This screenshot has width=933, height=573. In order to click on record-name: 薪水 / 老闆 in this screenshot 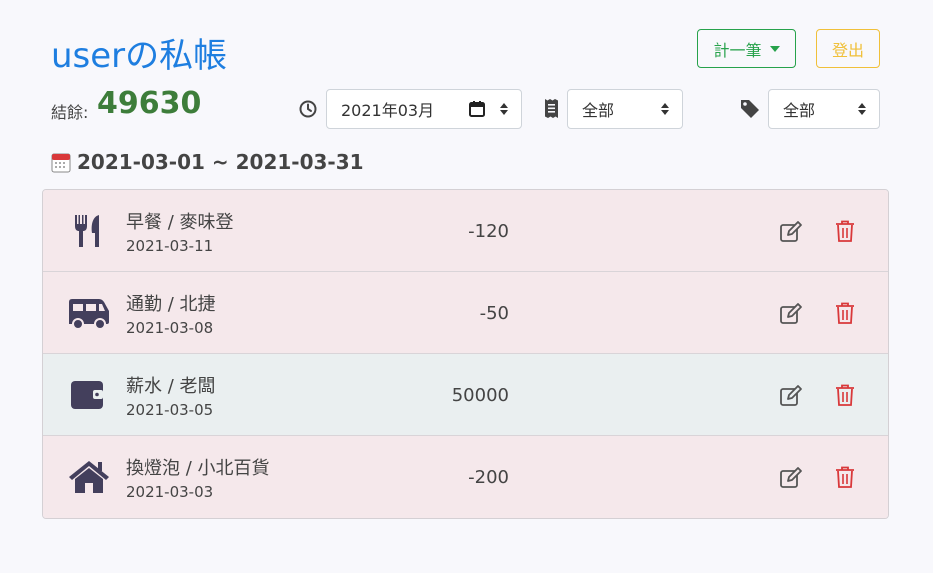, I will do `click(171, 386)`.